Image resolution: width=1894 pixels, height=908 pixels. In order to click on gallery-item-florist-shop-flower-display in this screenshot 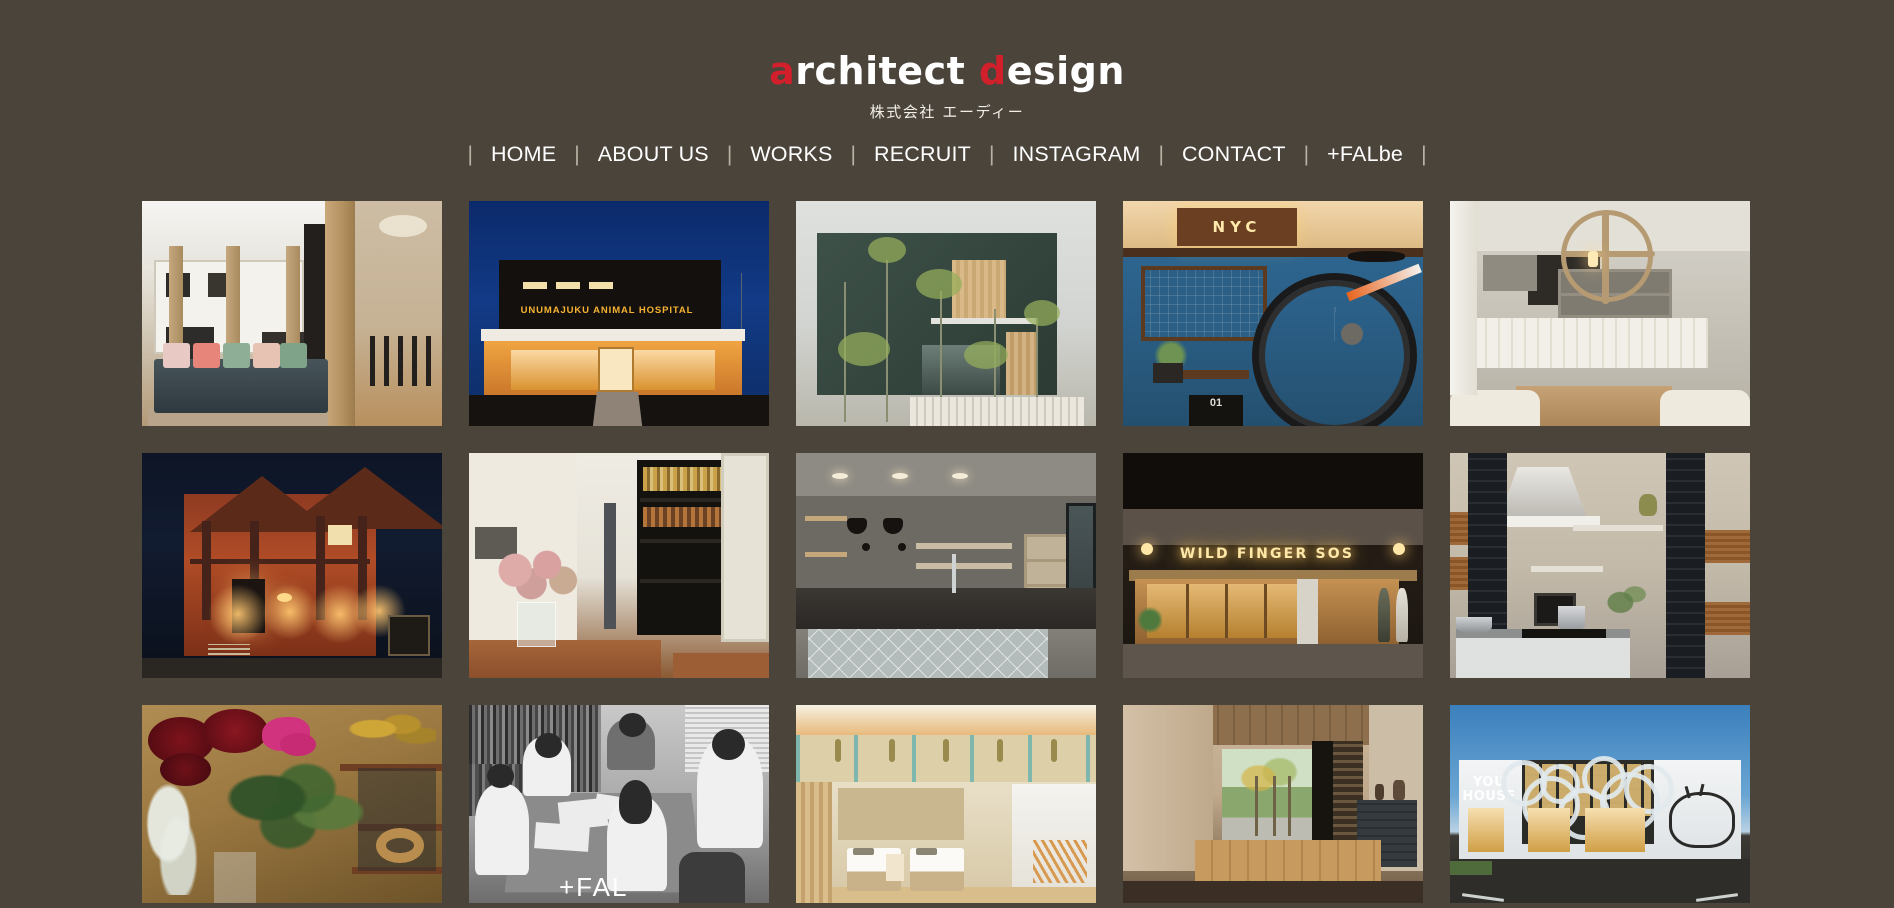, I will do `click(292, 804)`.